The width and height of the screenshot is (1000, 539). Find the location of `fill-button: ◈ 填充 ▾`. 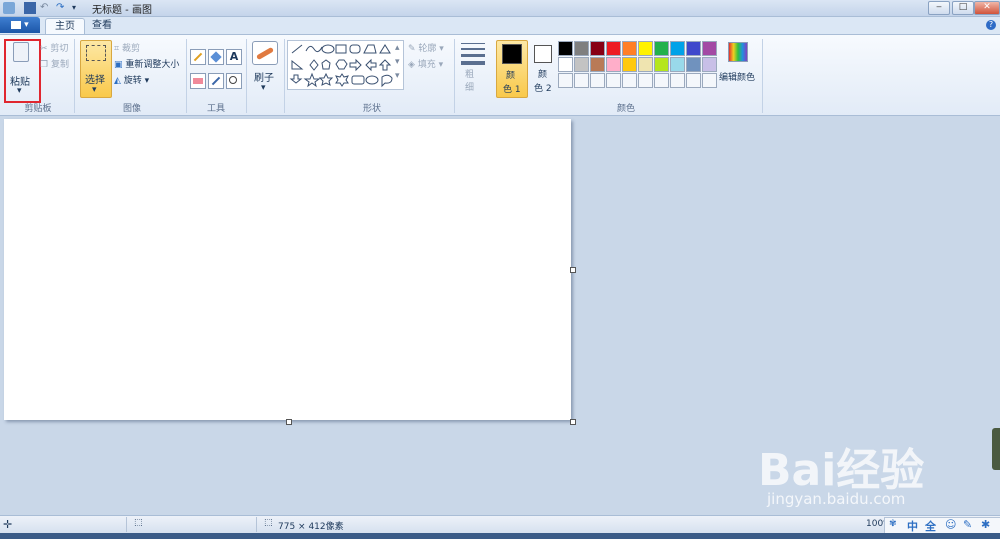

fill-button: ◈ 填充 ▾ is located at coordinates (425, 63).